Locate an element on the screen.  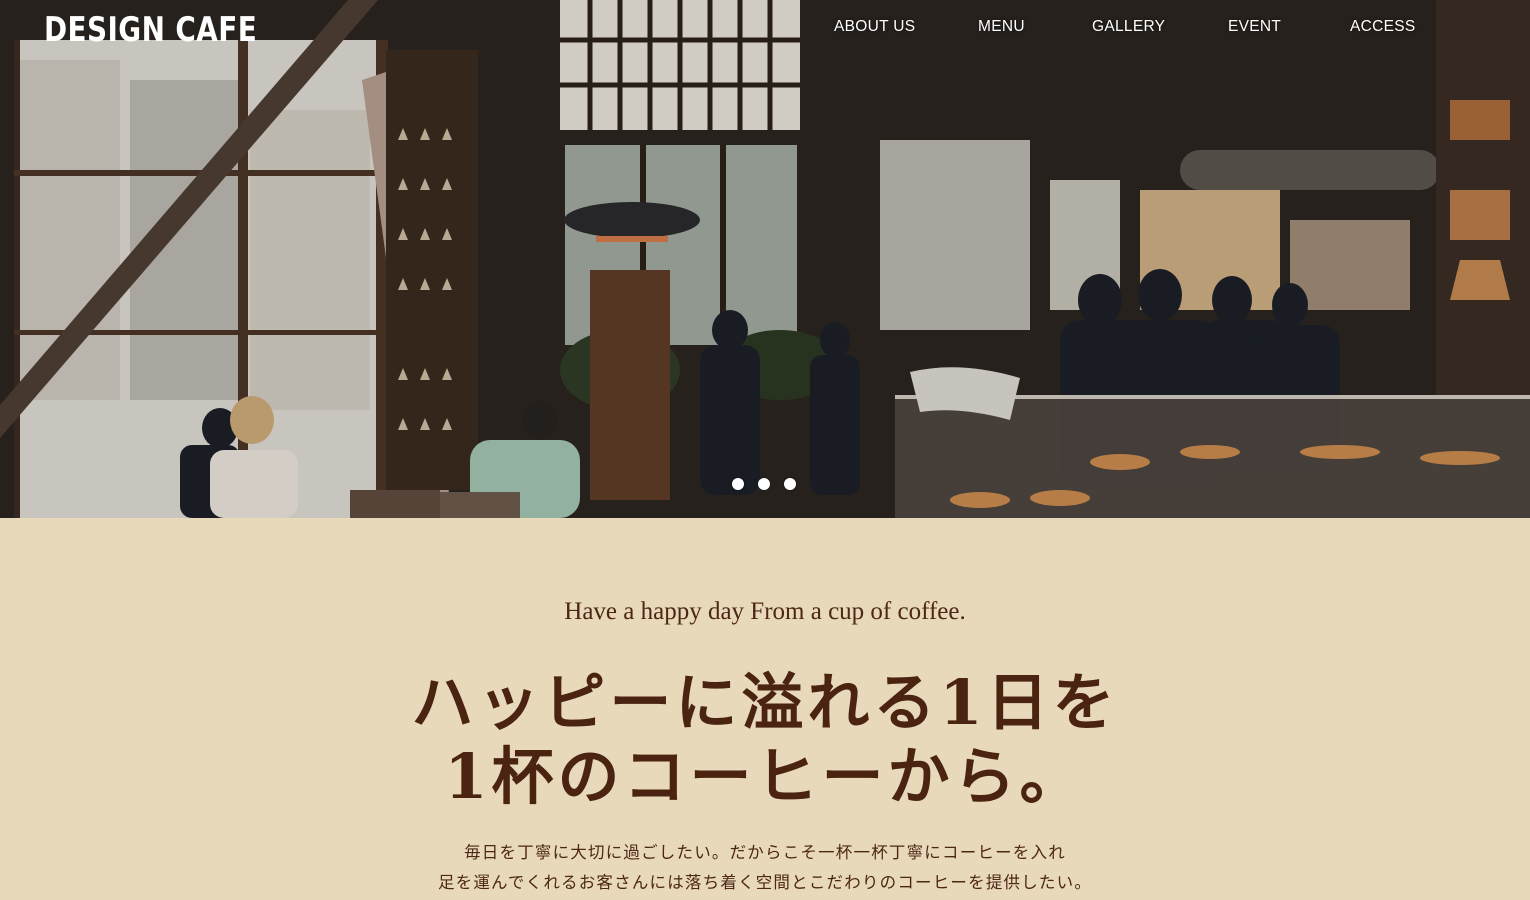
nav-about-us: ABOUT US is located at coordinates (874, 27).